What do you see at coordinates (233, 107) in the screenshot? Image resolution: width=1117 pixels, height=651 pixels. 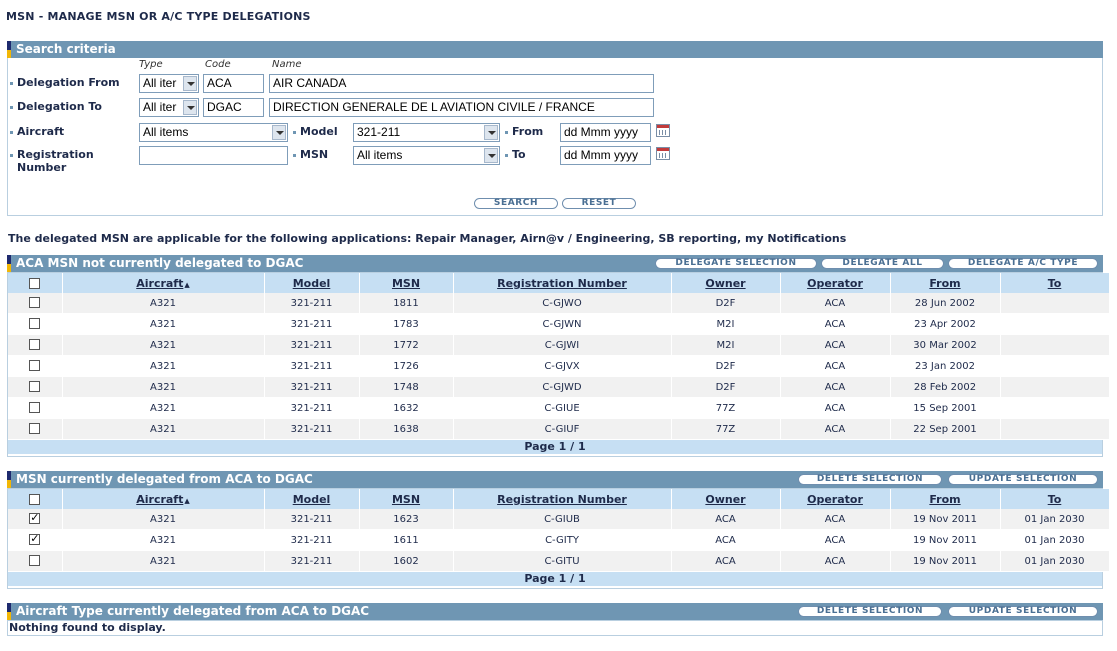 I see `delegation-to-code-input: DGAC` at bounding box center [233, 107].